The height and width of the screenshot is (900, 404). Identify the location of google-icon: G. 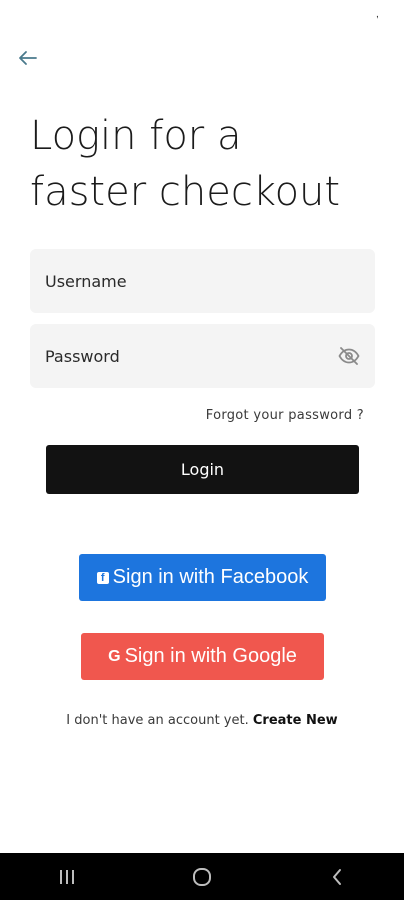
(114, 656).